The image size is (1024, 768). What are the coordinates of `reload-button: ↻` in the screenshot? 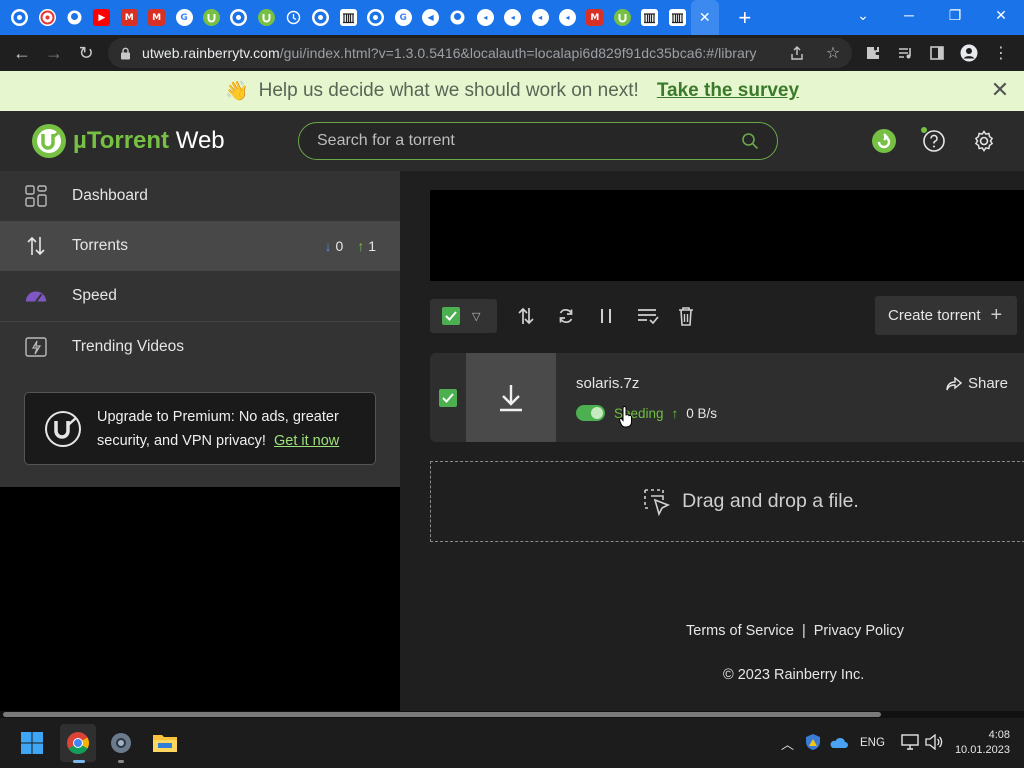 It's located at (86, 53).